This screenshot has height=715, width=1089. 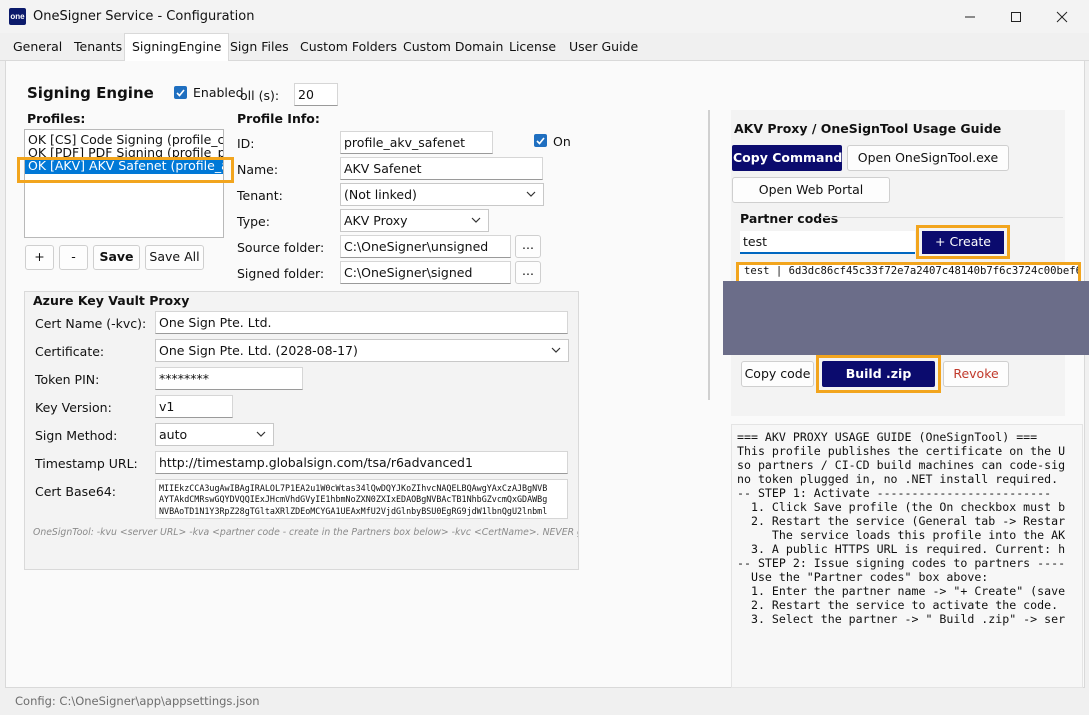 What do you see at coordinates (37, 48) in the screenshot?
I see `tab-general: General` at bounding box center [37, 48].